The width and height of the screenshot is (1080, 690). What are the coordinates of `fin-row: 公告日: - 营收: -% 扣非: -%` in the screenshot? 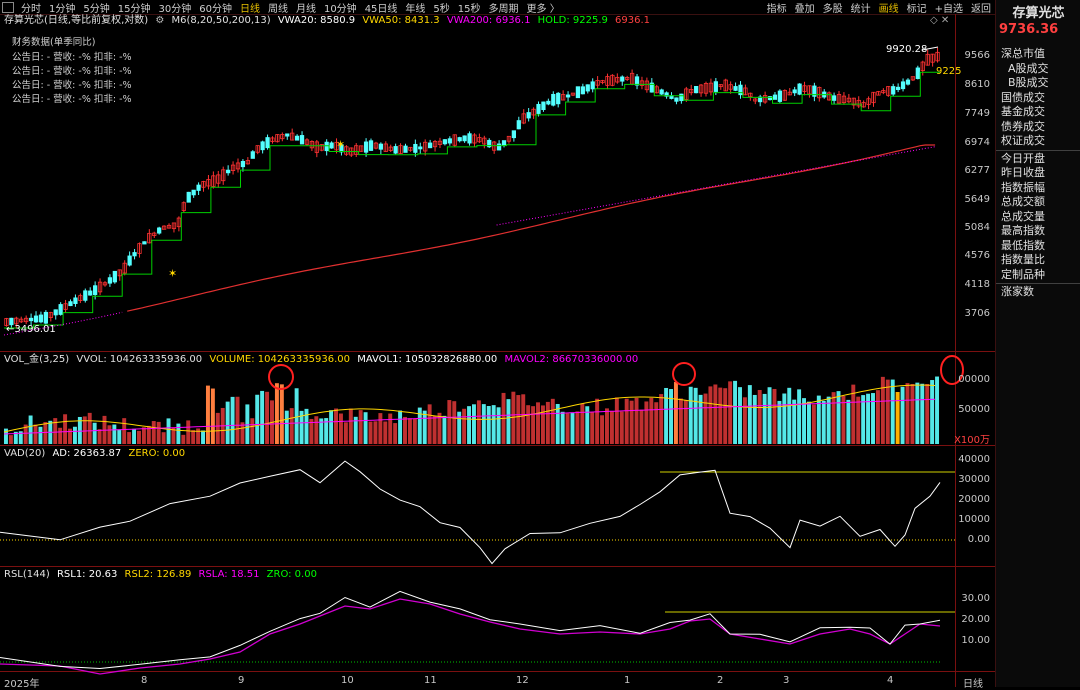 It's located at (72, 71).